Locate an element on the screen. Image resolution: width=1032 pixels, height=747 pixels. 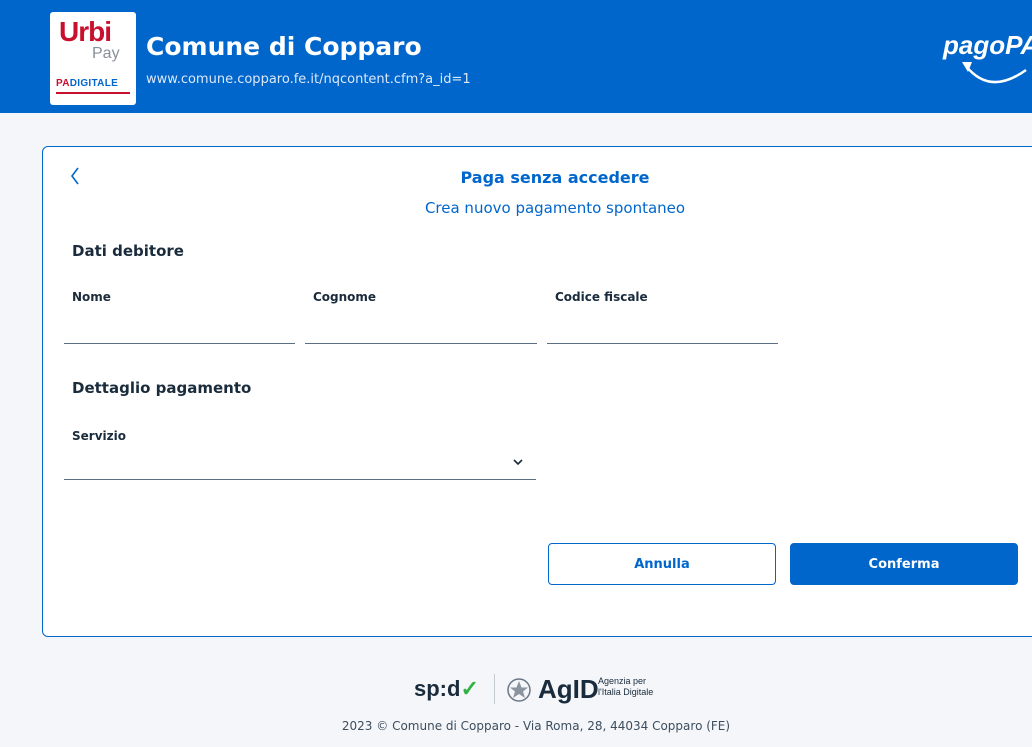
nome-label: Nome is located at coordinates (91, 297).